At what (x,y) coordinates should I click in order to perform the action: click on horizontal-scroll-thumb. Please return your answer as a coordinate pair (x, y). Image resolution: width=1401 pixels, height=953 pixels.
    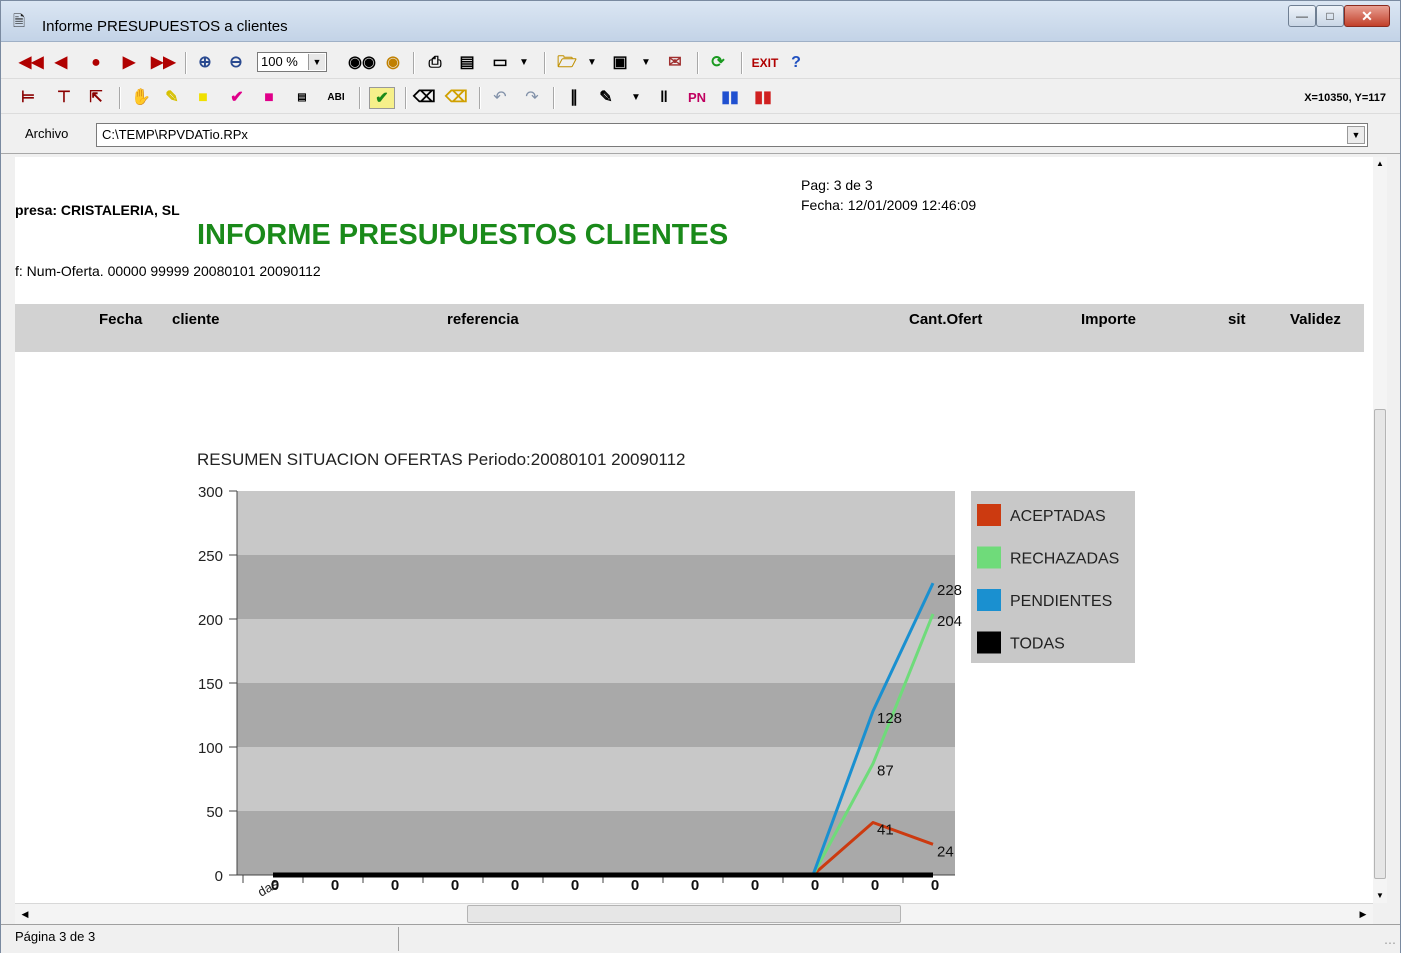
    Looking at the image, I should click on (684, 914).